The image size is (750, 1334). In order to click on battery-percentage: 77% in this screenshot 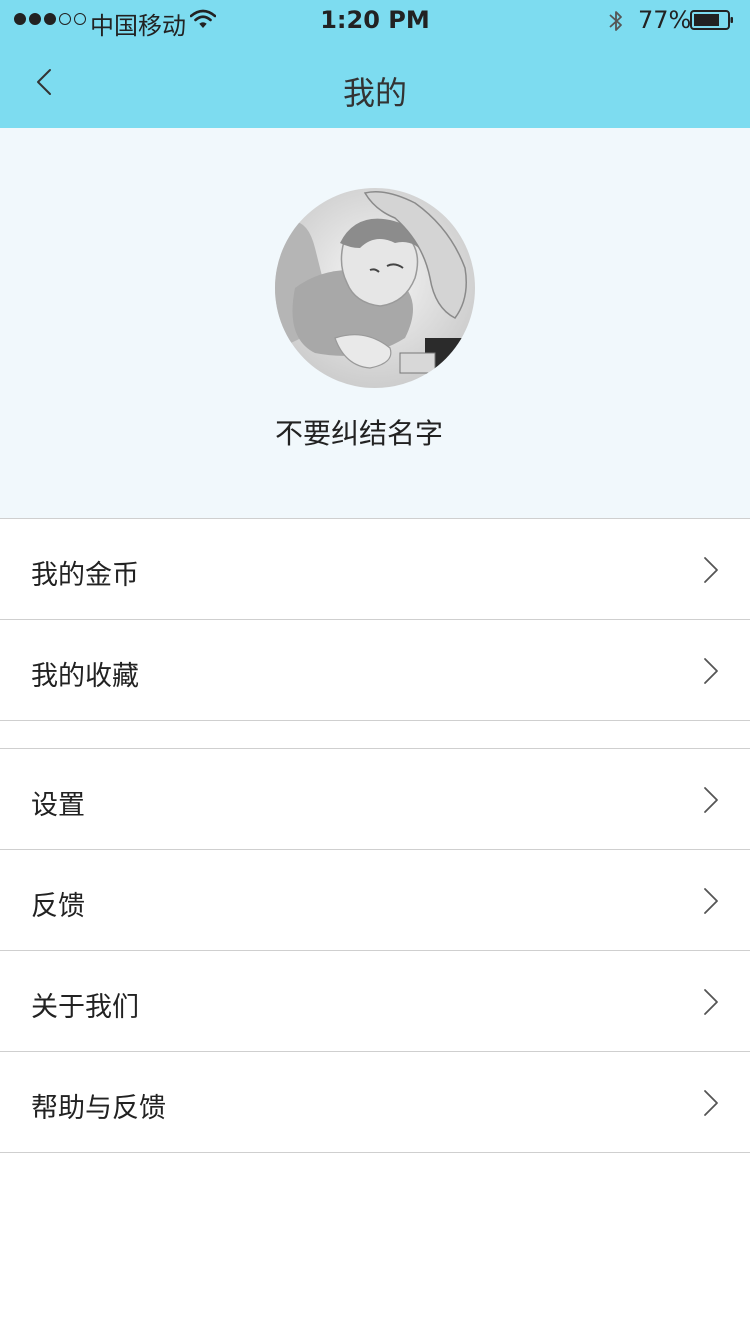, I will do `click(665, 20)`.